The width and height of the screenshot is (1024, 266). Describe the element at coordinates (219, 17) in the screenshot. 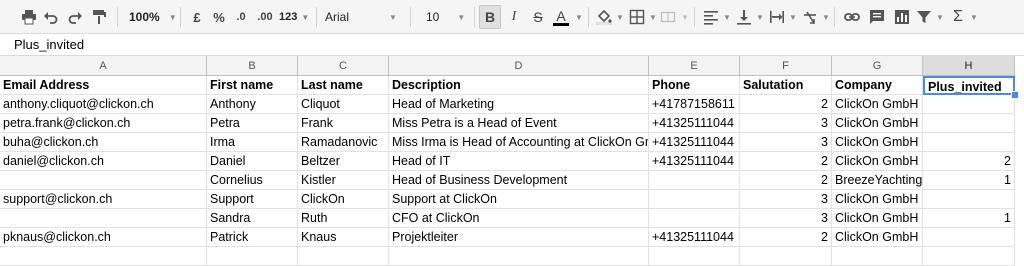

I see `percent-format-button: %` at that location.